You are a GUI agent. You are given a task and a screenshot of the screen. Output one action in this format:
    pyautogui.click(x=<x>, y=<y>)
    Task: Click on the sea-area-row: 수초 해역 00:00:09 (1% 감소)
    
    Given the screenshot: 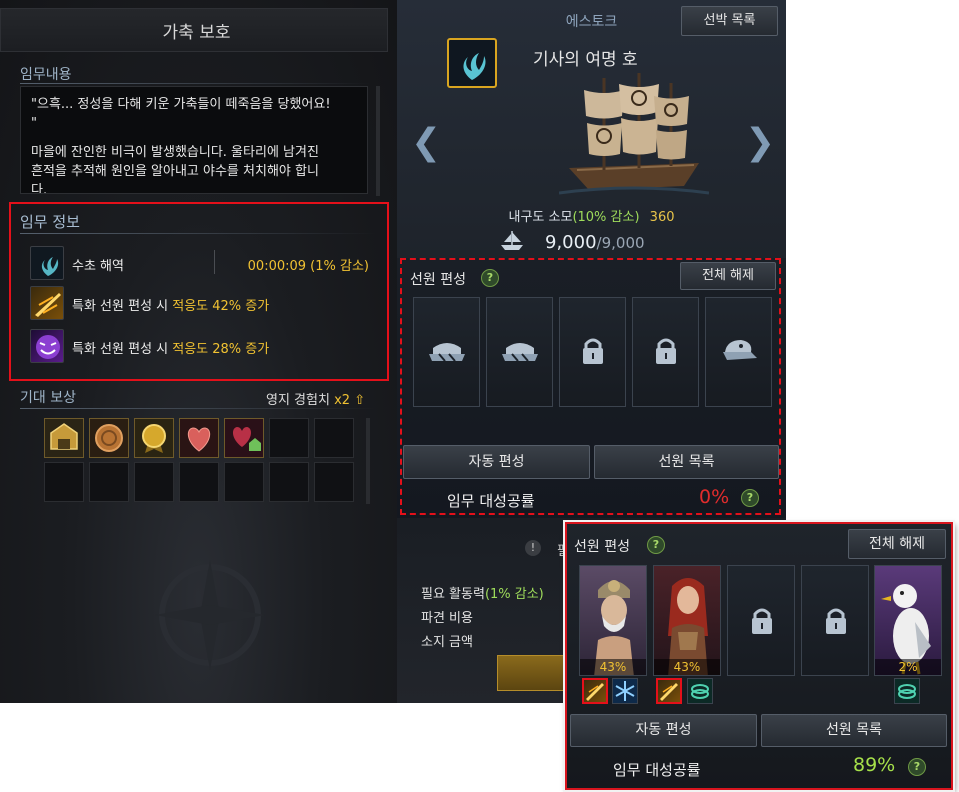 What is the action you would take?
    pyautogui.click(x=199, y=264)
    